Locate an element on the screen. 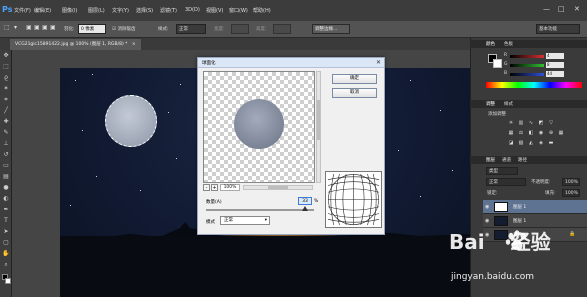  move-tool-icon: ✥ is located at coordinates (6, 56).